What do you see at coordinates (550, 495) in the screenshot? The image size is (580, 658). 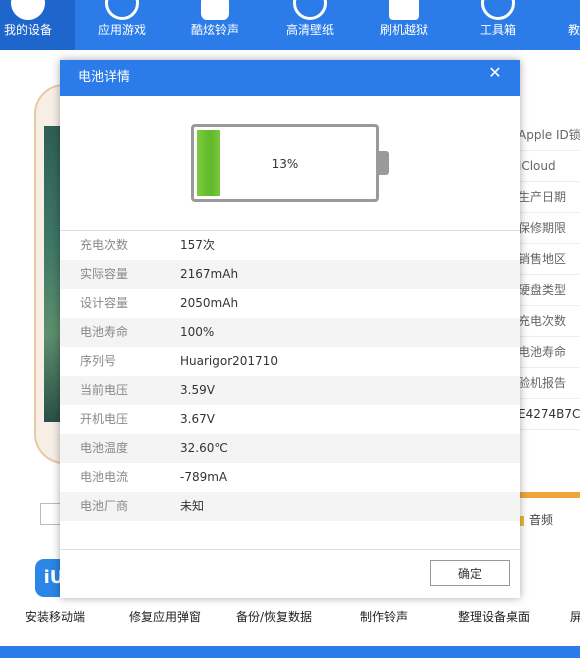 I see `storage-bar` at bounding box center [550, 495].